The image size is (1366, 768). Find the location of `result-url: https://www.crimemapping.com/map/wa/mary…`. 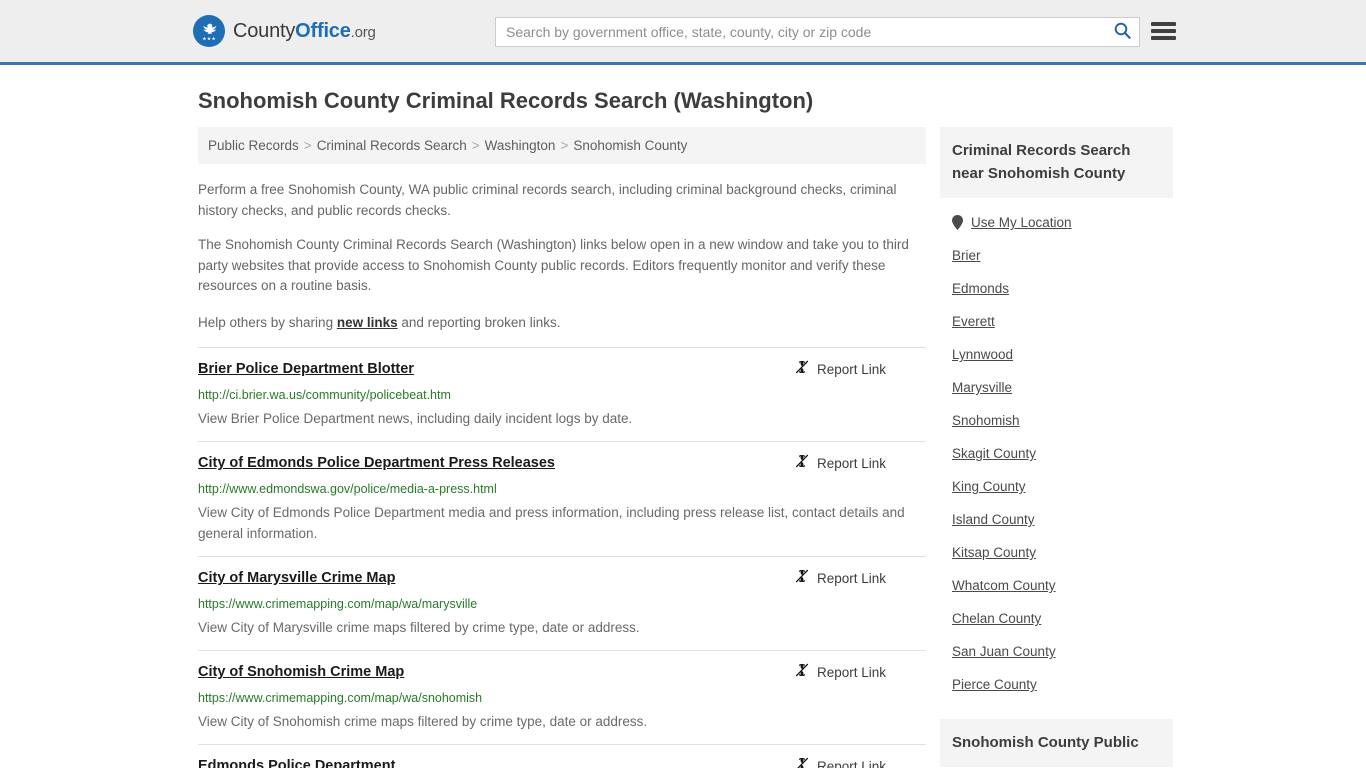

result-url: https://www.crimemapping.com/map/wa/mary… is located at coordinates (562, 604).